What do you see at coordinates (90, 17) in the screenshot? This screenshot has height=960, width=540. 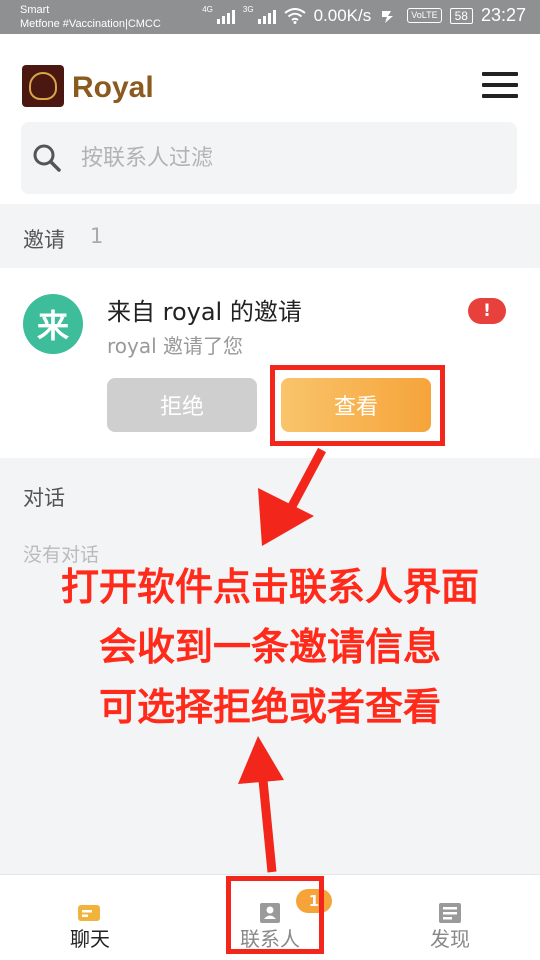 I see `carrier-info: Smart Metfone #Vaccination|CMCC` at bounding box center [90, 17].